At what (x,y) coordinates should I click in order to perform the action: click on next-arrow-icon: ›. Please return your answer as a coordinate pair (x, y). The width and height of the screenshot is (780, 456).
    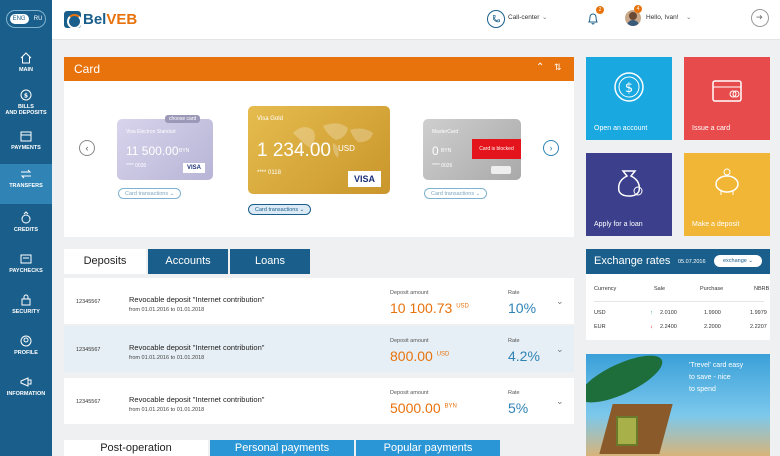
    Looking at the image, I should click on (551, 148).